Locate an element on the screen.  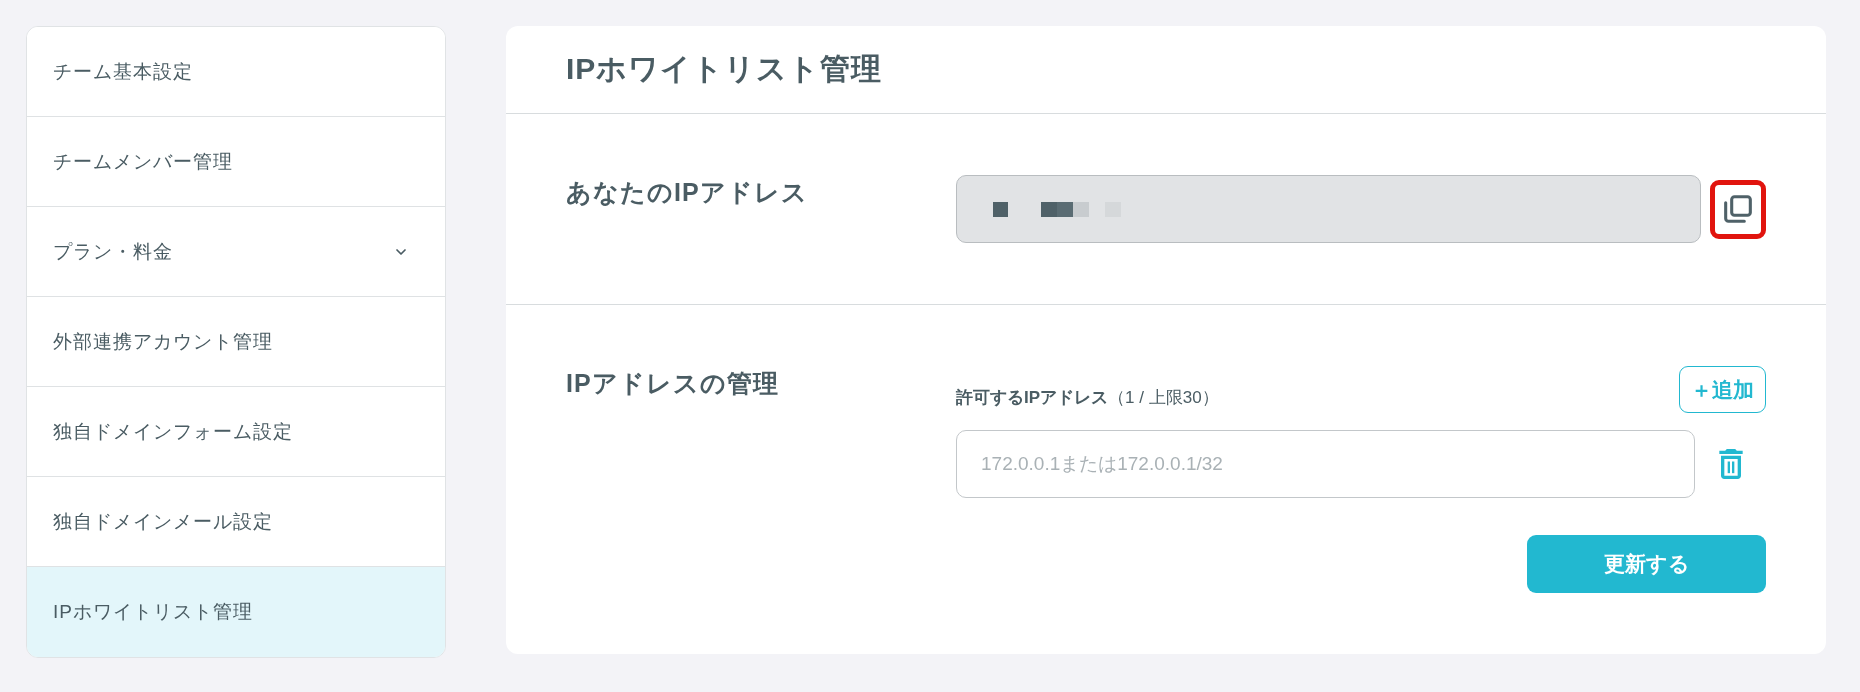
copy-icon is located at coordinates (1738, 209).